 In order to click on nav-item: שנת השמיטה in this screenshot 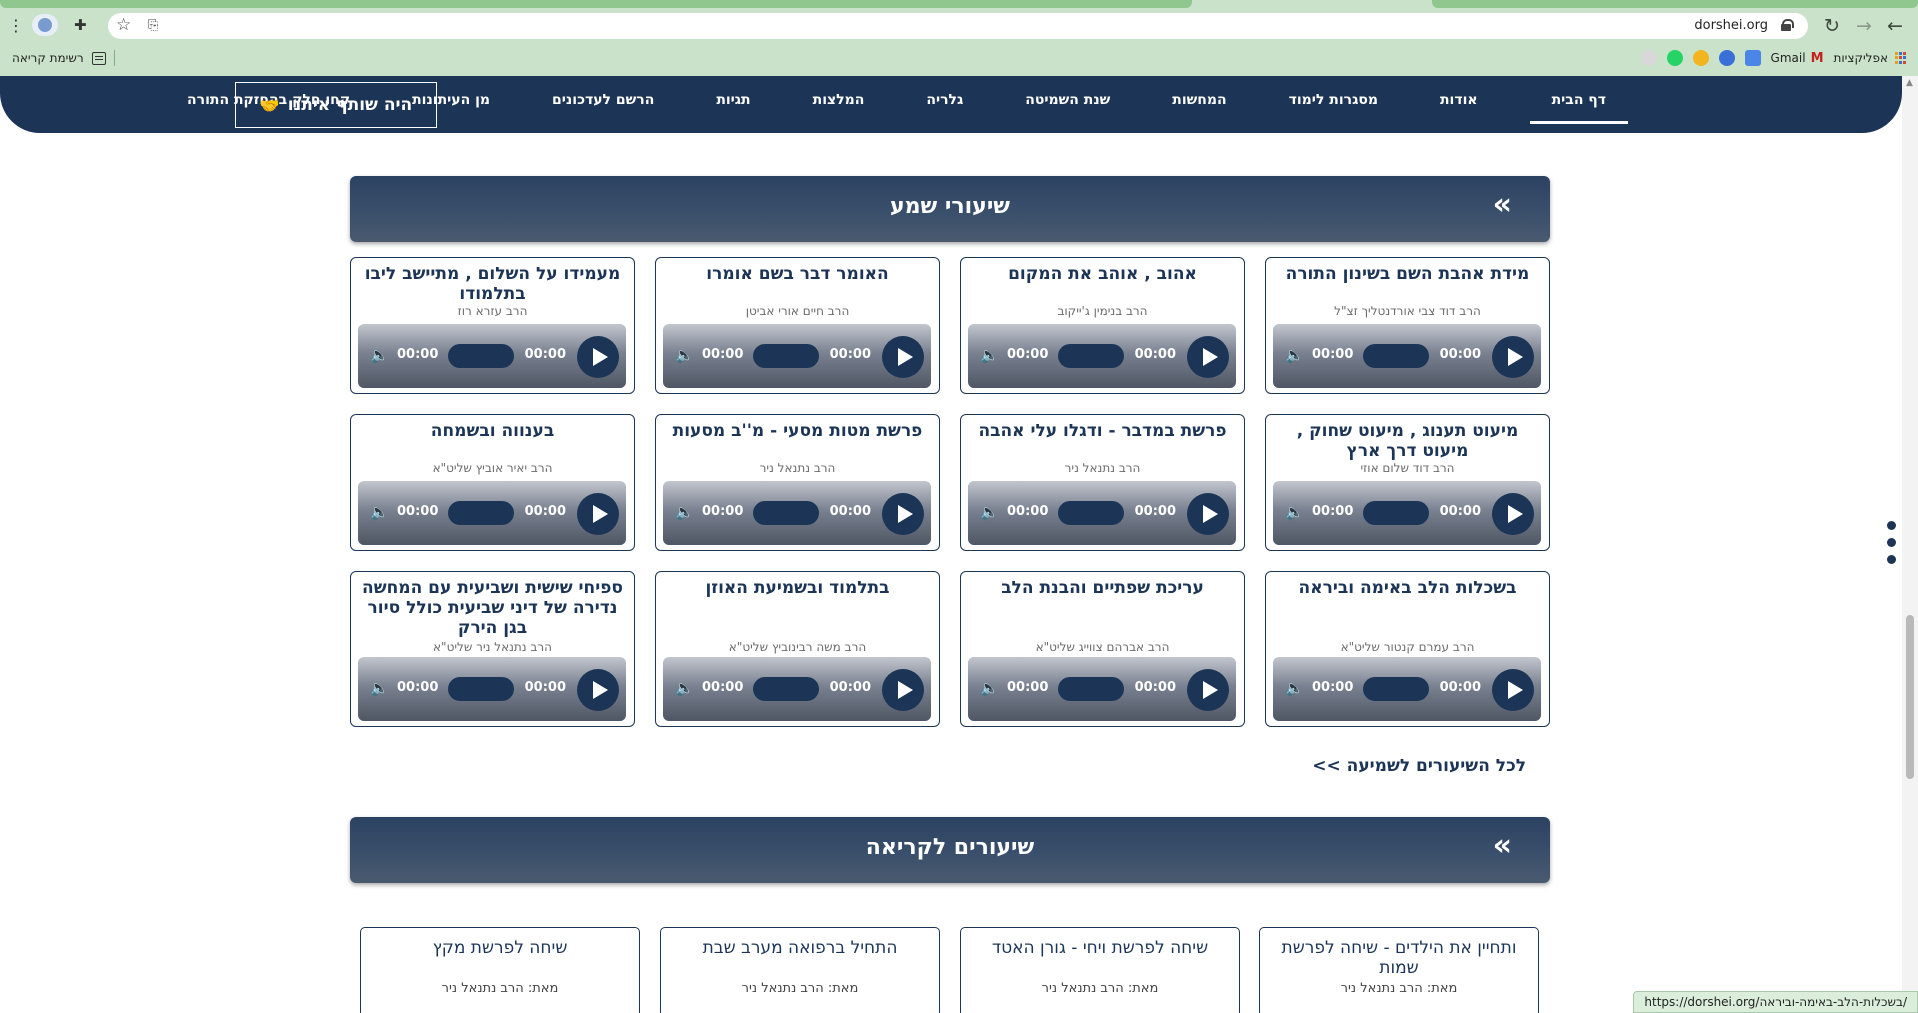, I will do `click(1067, 100)`.